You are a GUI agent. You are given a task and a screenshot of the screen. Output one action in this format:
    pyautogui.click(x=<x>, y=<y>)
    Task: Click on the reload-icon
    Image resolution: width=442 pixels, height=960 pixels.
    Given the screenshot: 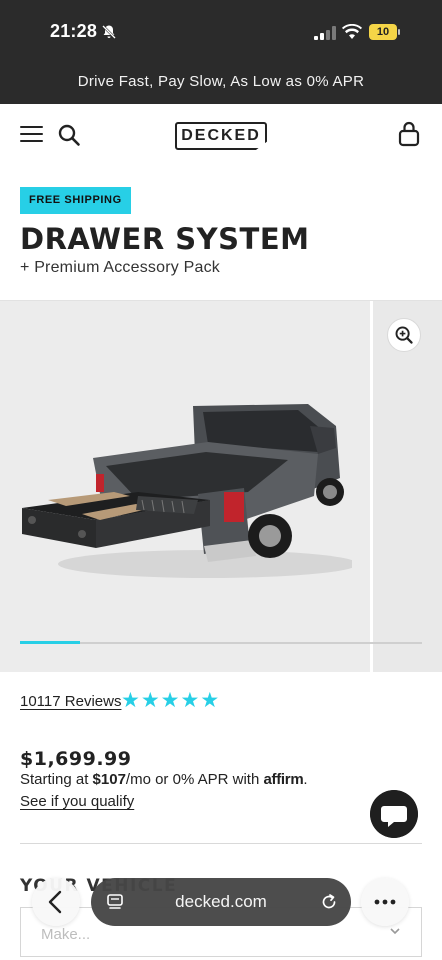 What is the action you would take?
    pyautogui.click(x=329, y=902)
    